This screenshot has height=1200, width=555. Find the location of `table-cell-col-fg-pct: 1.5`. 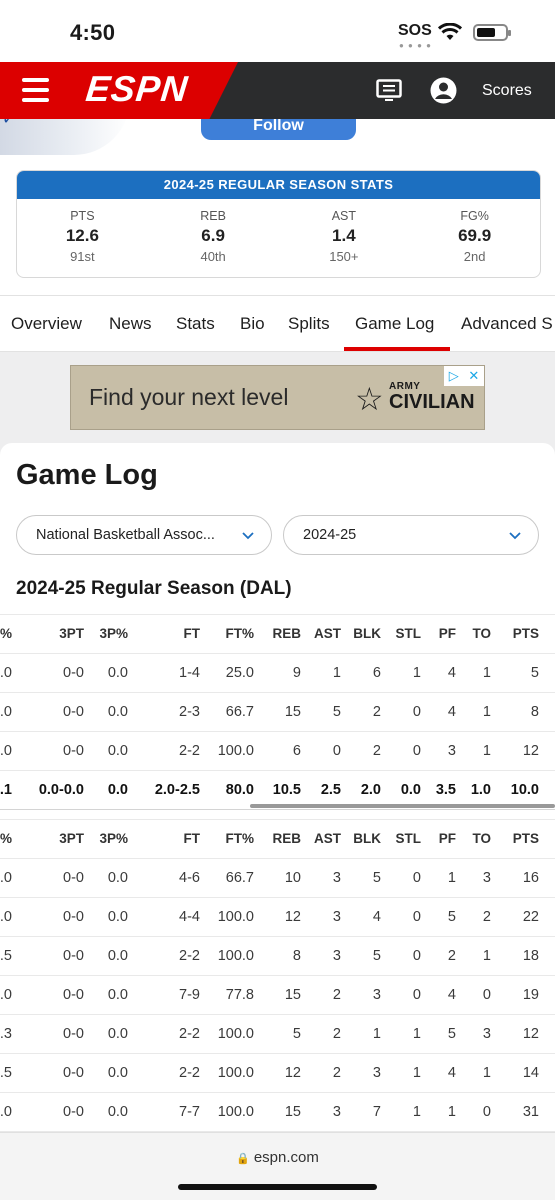

table-cell-col-fg-pct: 1.5 is located at coordinates (6, 956).